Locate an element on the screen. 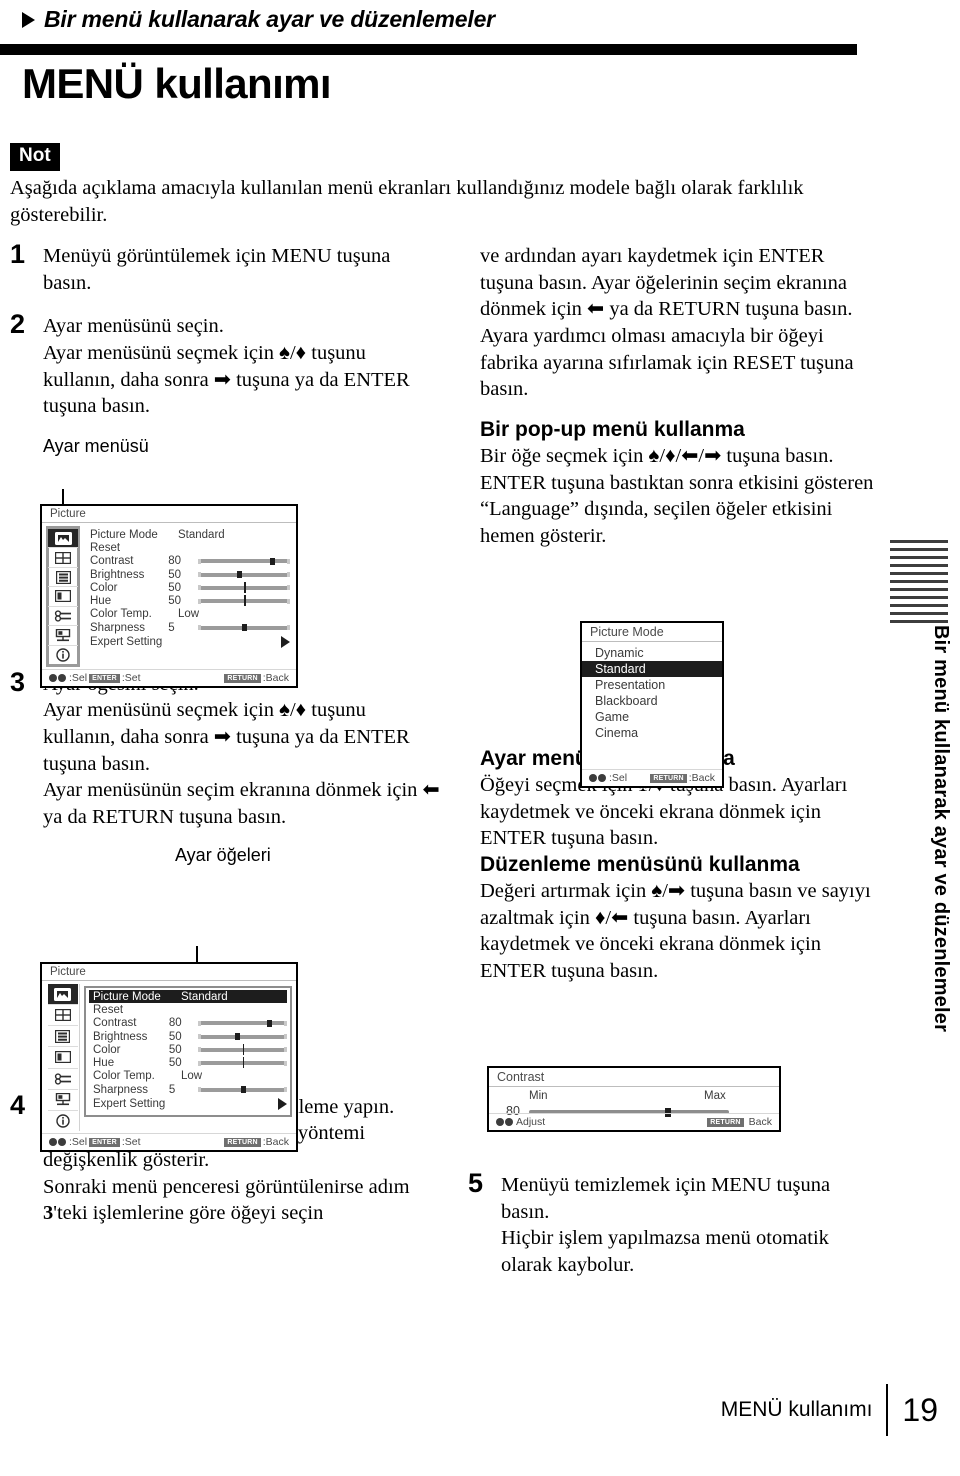 The height and width of the screenshot is (1476, 960). osd-2-value-picture-mode: Standard is located at coordinates (204, 996).